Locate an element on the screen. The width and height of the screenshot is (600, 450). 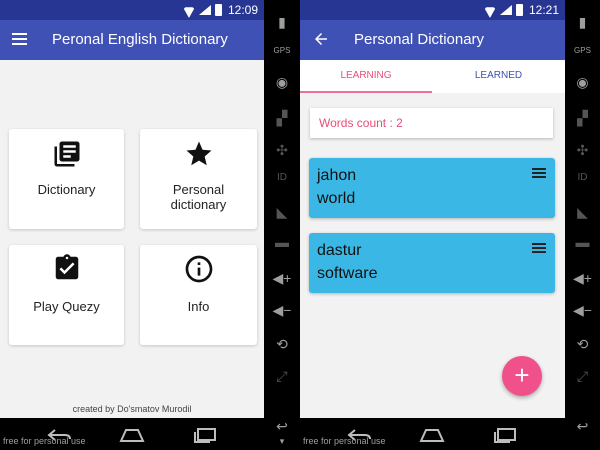
info-icon is located at coordinates (198, 269).